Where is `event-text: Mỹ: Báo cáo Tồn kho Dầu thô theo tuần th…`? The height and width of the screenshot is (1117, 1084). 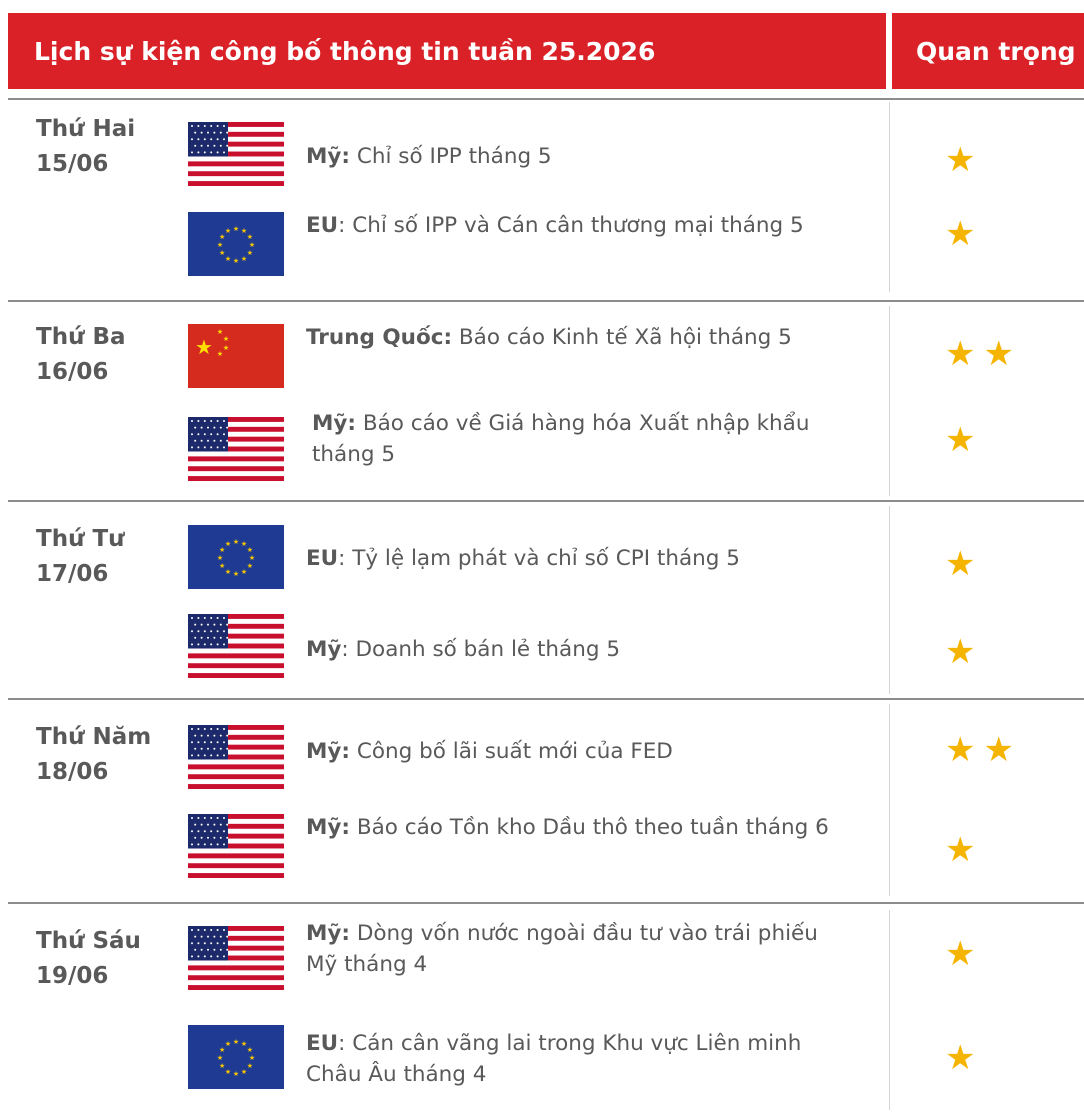 event-text: Mỹ: Báo cáo Tồn kho Dầu thô theo tuần th… is located at coordinates (576, 827).